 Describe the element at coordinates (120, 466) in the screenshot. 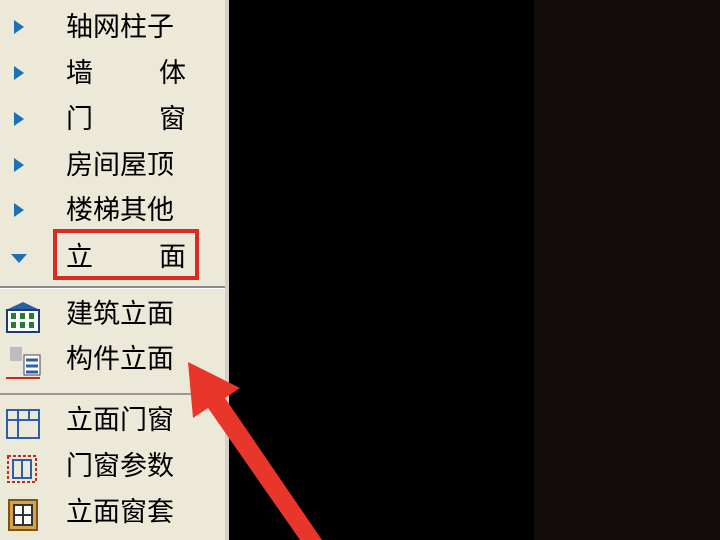

I see `menu-item-label: 门窗参数` at that location.